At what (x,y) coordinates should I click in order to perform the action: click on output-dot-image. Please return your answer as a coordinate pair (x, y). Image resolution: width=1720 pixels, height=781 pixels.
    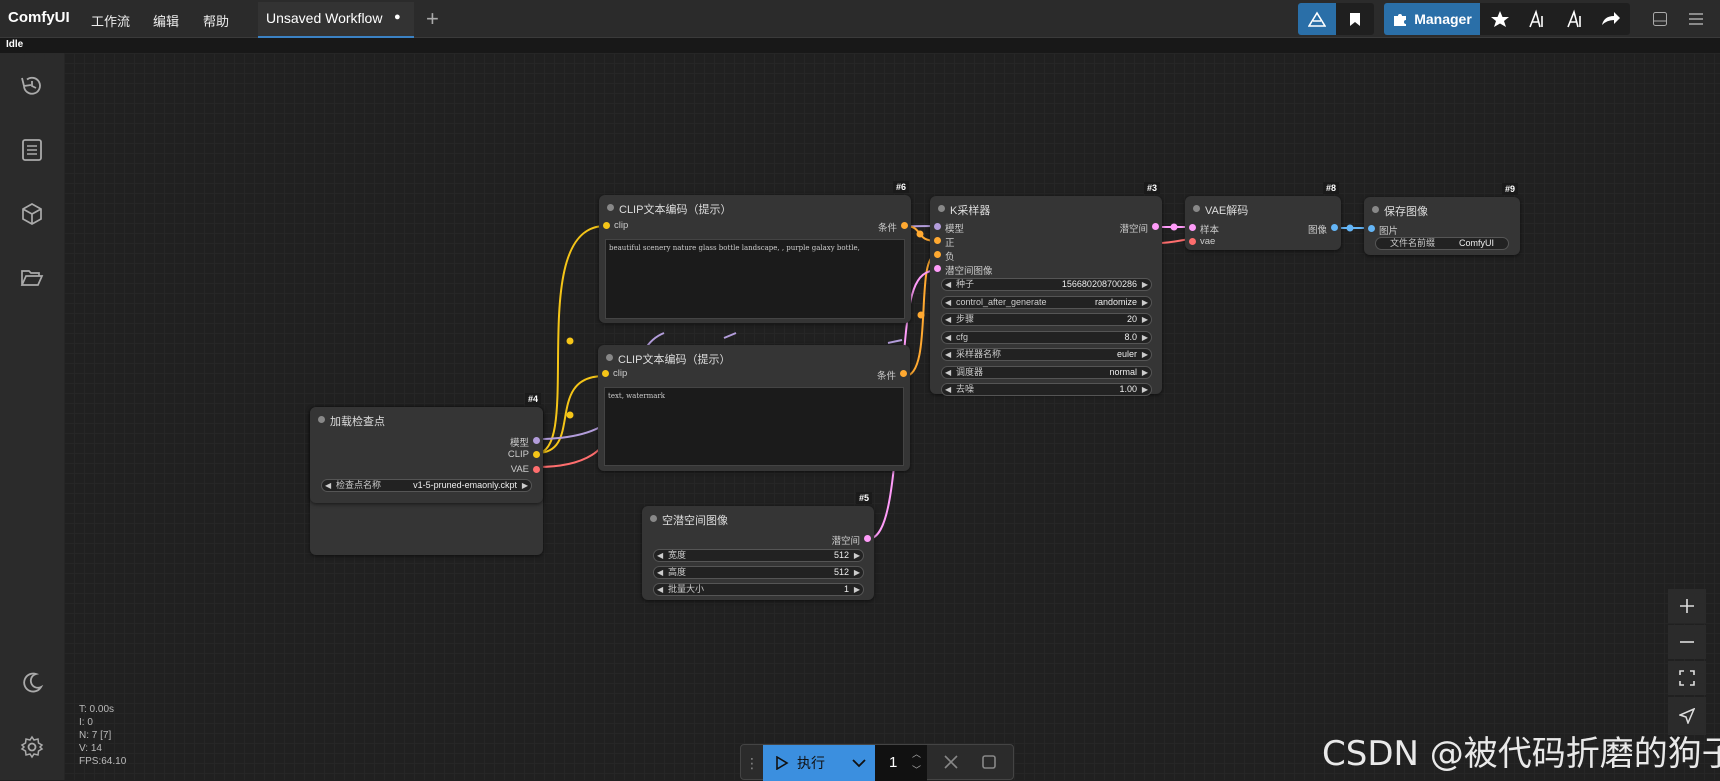
    Looking at the image, I should click on (1334, 227).